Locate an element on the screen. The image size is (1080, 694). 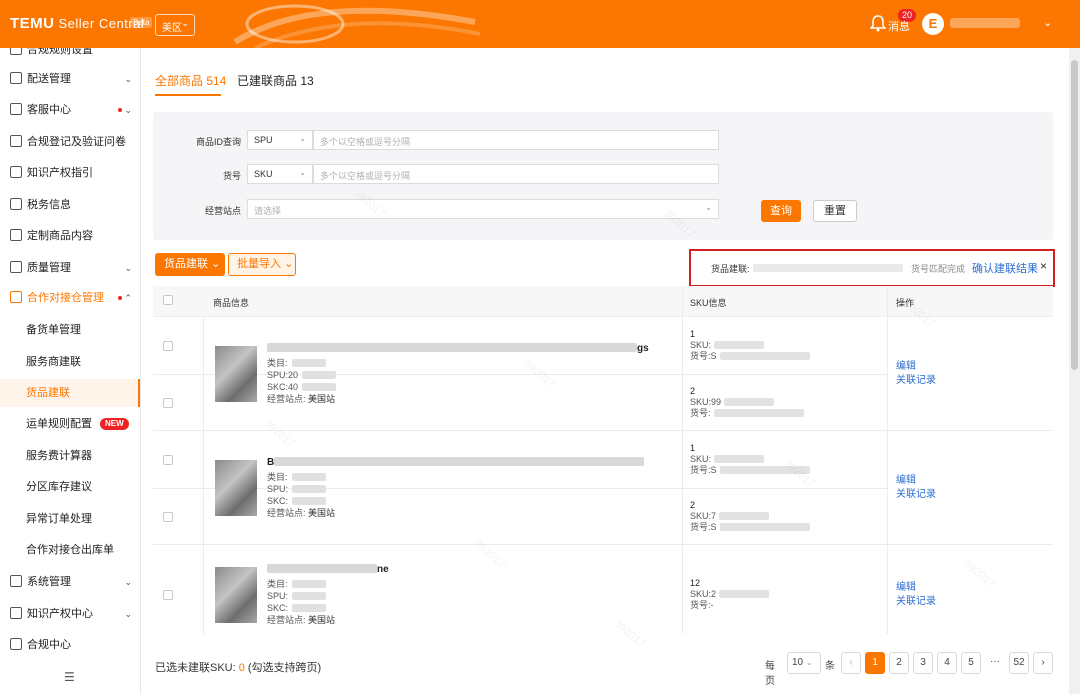
sidebar-item: 系统管理 ⌄ is located at coordinates (70, 582).